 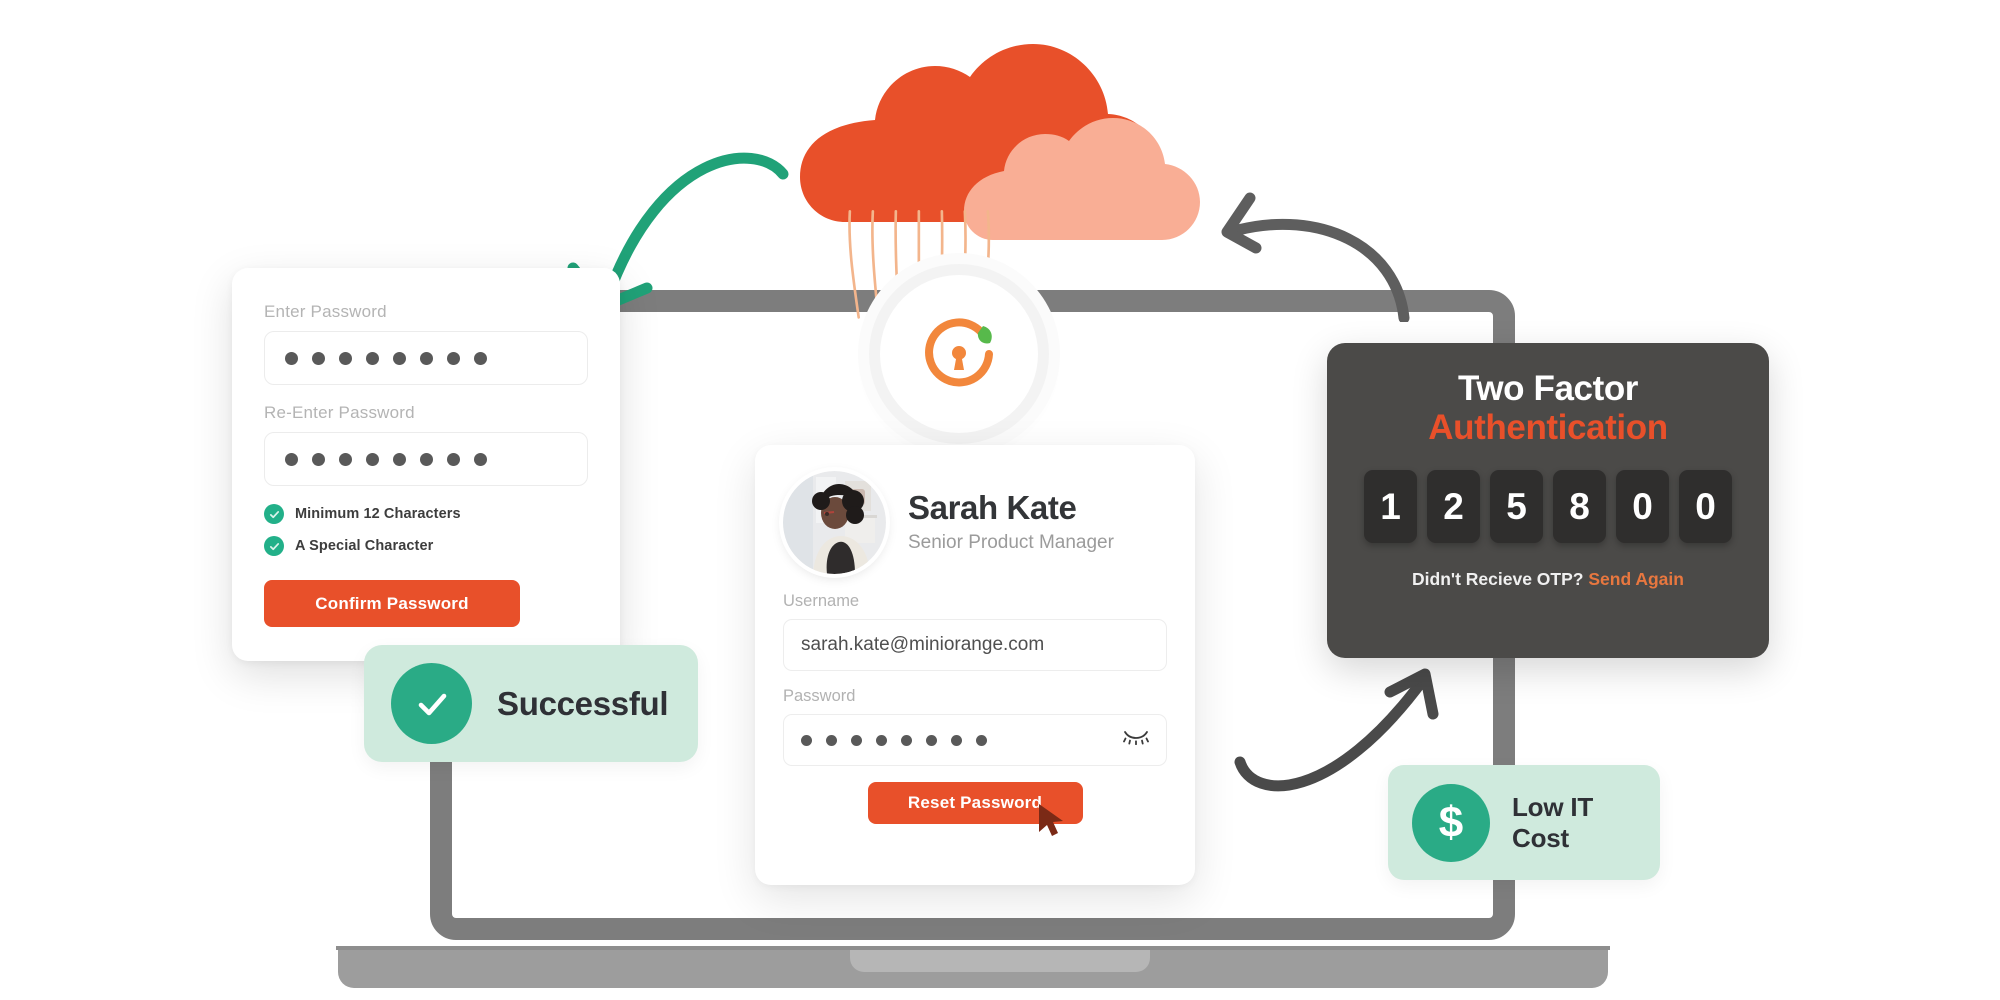 What do you see at coordinates (1498, 579) in the screenshot?
I see `otp-resend-prompt: Didn't Recieve OTP?` at bounding box center [1498, 579].